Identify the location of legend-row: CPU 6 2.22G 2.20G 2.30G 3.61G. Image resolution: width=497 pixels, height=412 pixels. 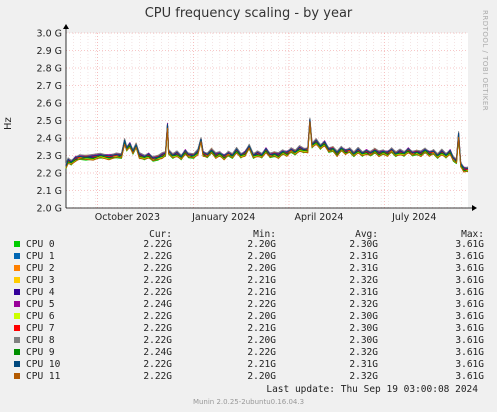
(248, 317).